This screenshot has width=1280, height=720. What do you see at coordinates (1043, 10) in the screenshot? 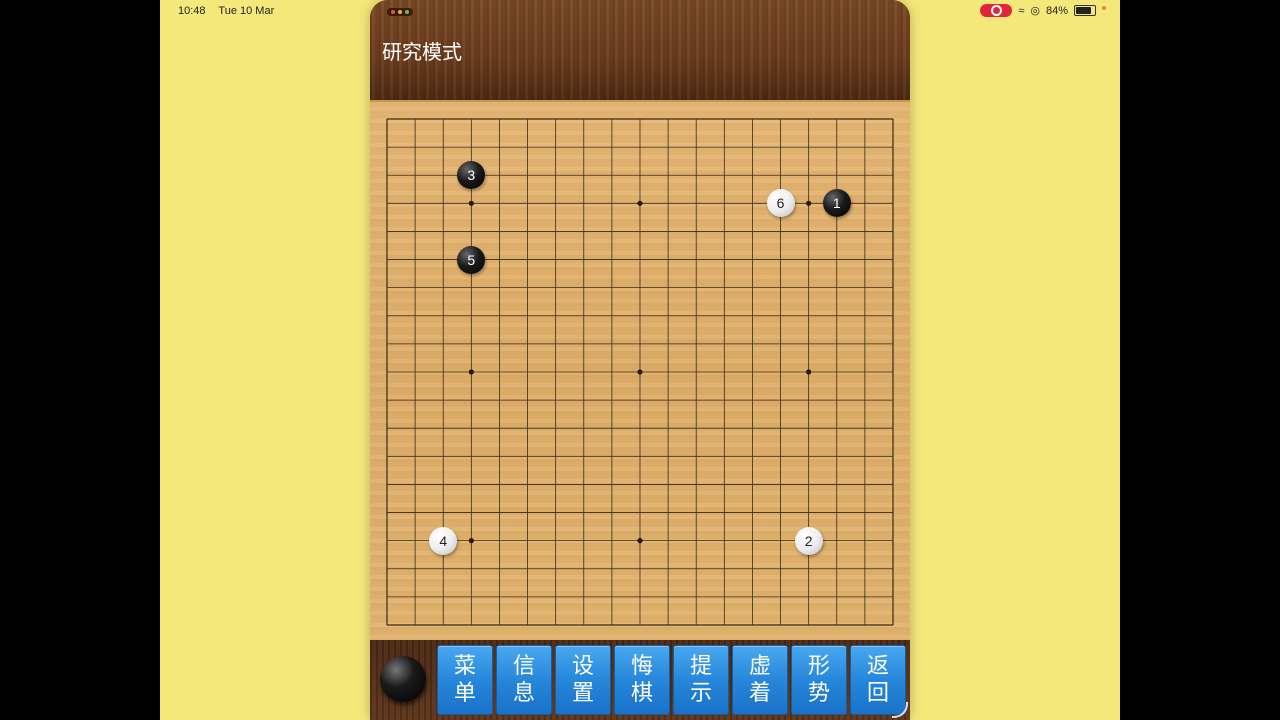
I see `status-bar-right: ≈ ◎ 84%` at bounding box center [1043, 10].